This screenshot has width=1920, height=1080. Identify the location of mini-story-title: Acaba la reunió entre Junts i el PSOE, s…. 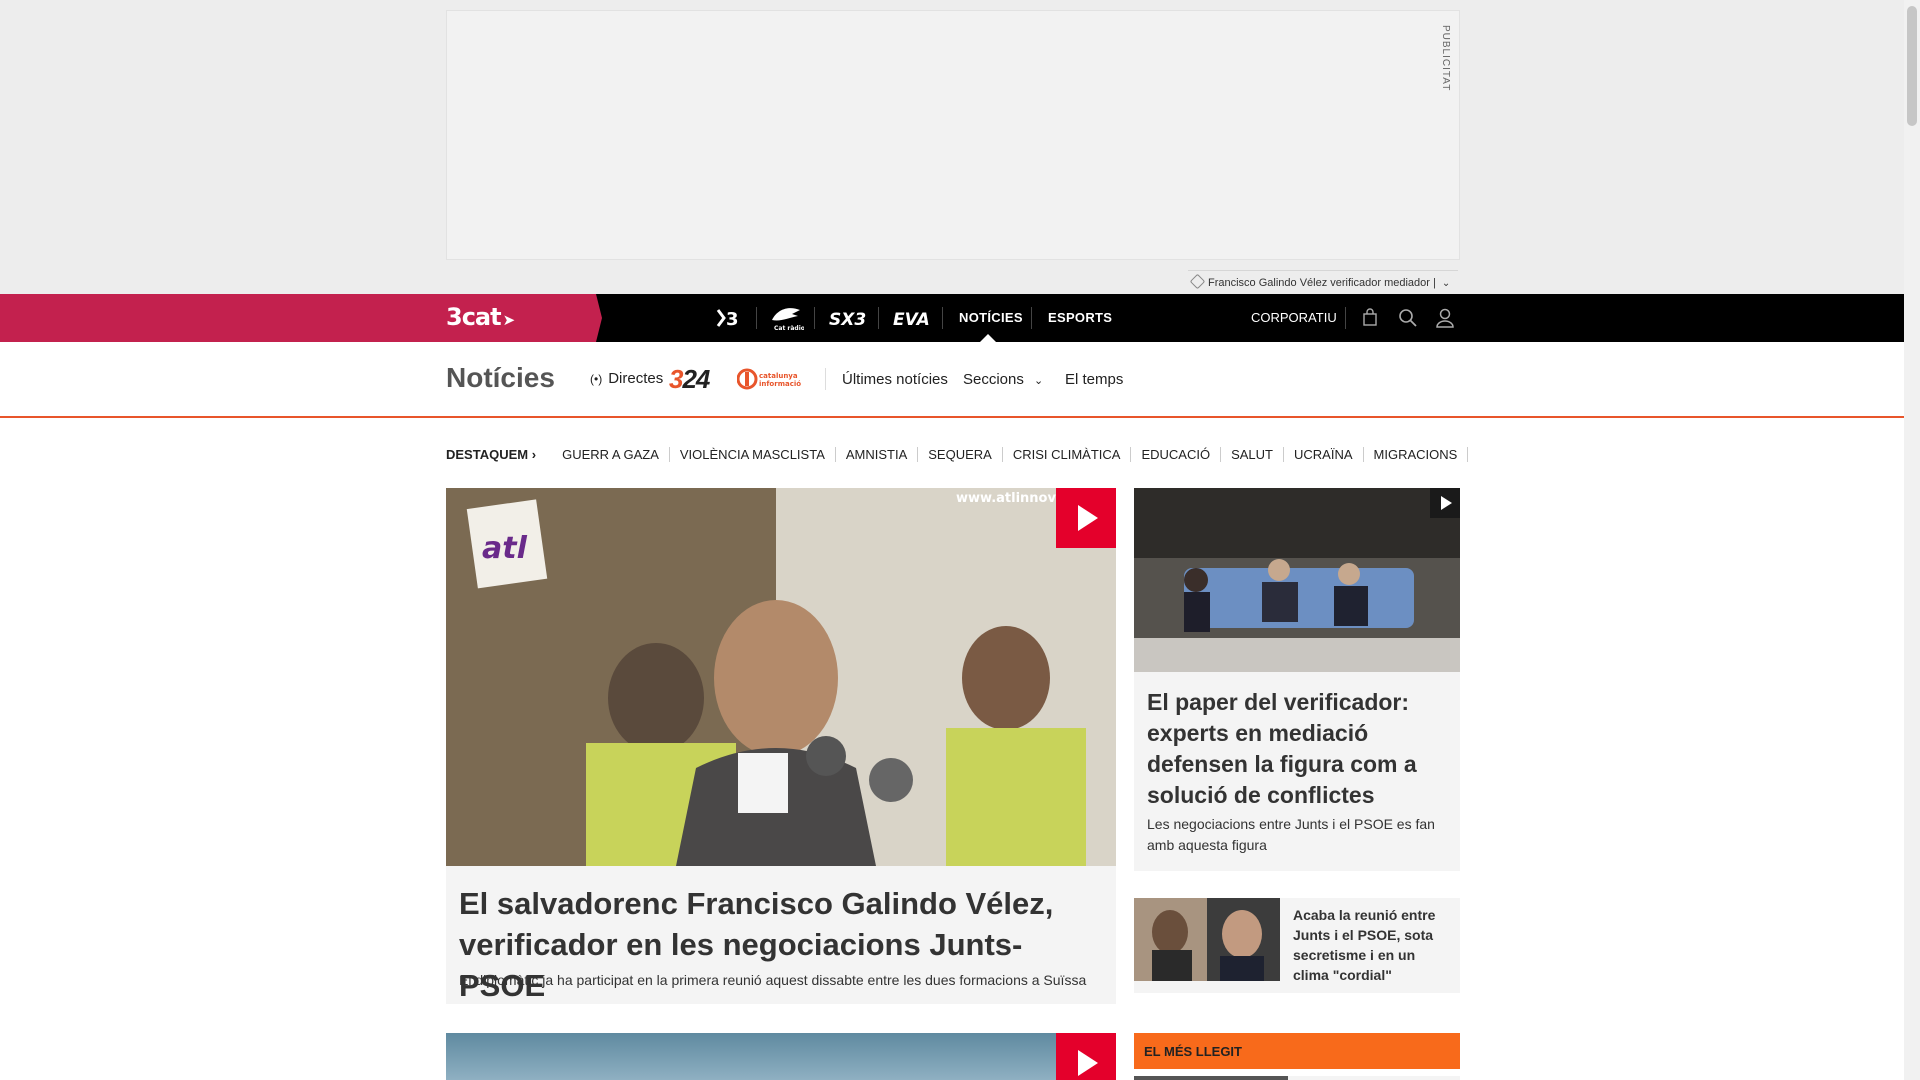
(1373, 945).